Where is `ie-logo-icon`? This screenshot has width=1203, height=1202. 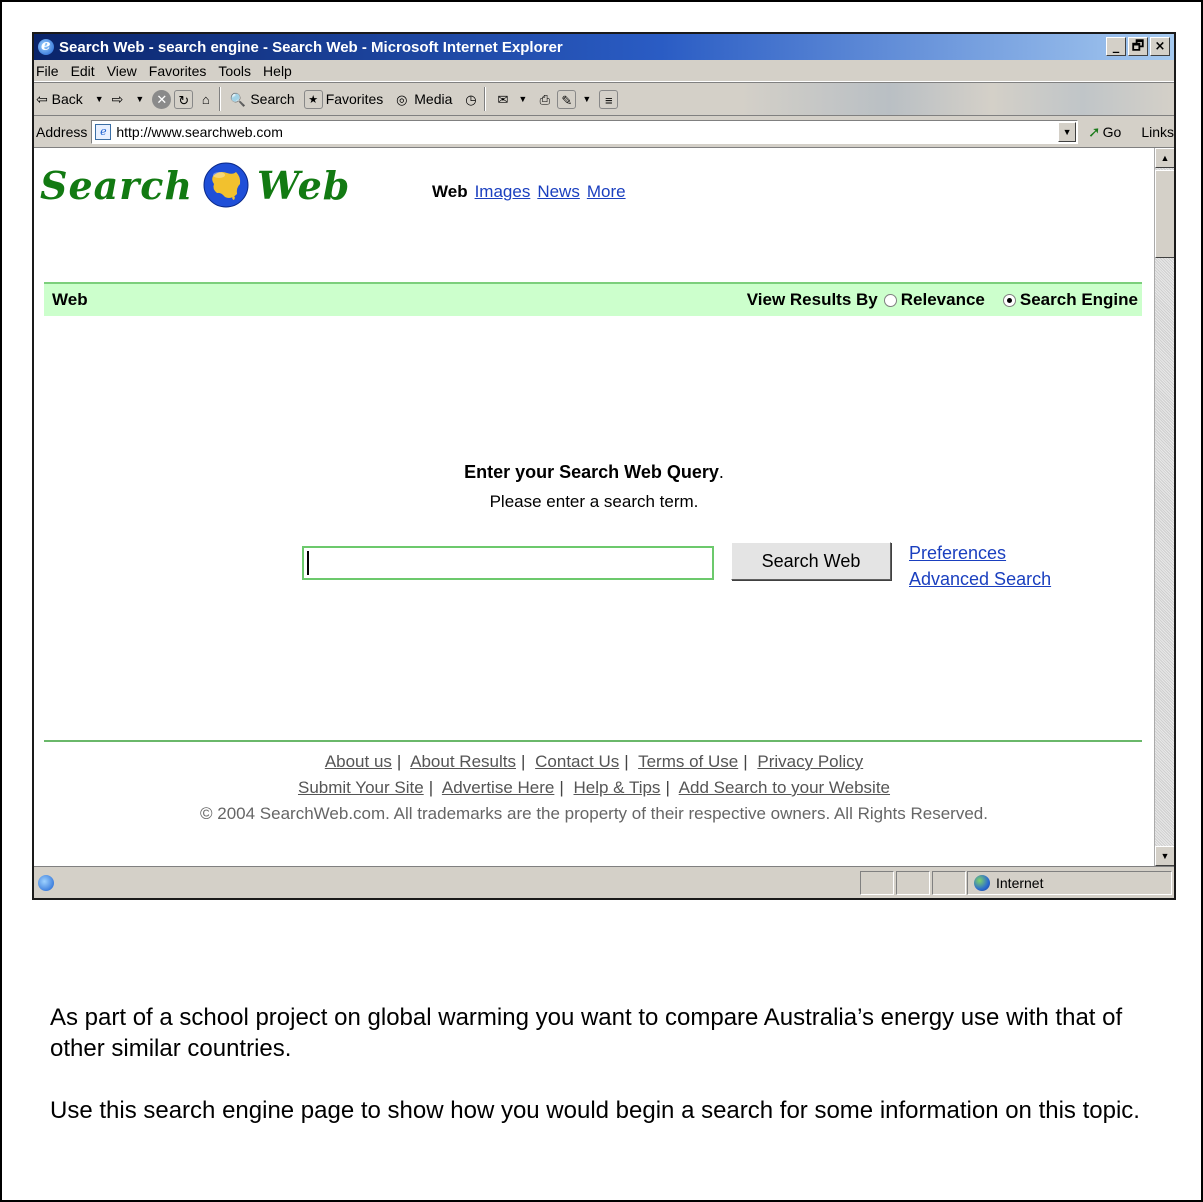
ie-logo-icon is located at coordinates (46, 45).